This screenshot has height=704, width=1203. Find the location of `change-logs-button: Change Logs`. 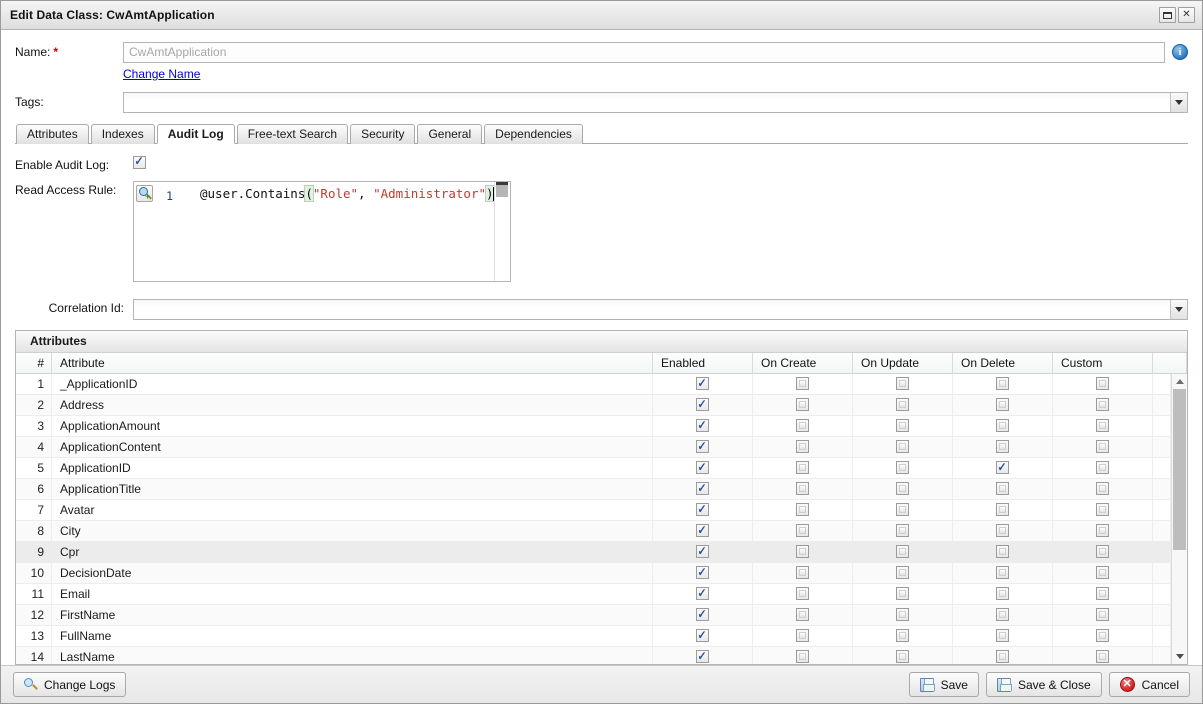

change-logs-button: Change Logs is located at coordinates (70, 684).